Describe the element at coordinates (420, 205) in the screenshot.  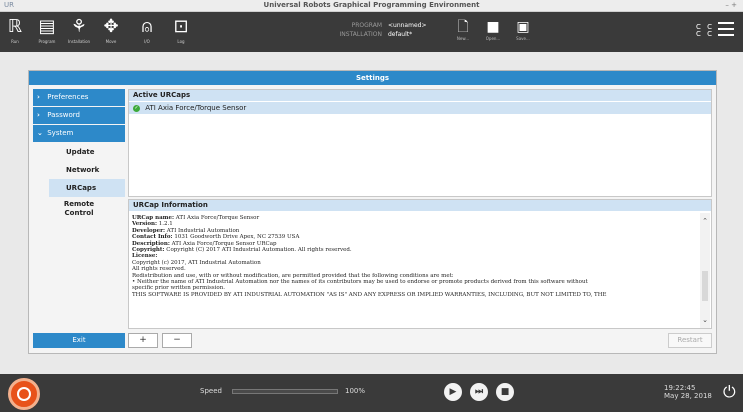
I see `urcap-information-header: URCap Information` at that location.